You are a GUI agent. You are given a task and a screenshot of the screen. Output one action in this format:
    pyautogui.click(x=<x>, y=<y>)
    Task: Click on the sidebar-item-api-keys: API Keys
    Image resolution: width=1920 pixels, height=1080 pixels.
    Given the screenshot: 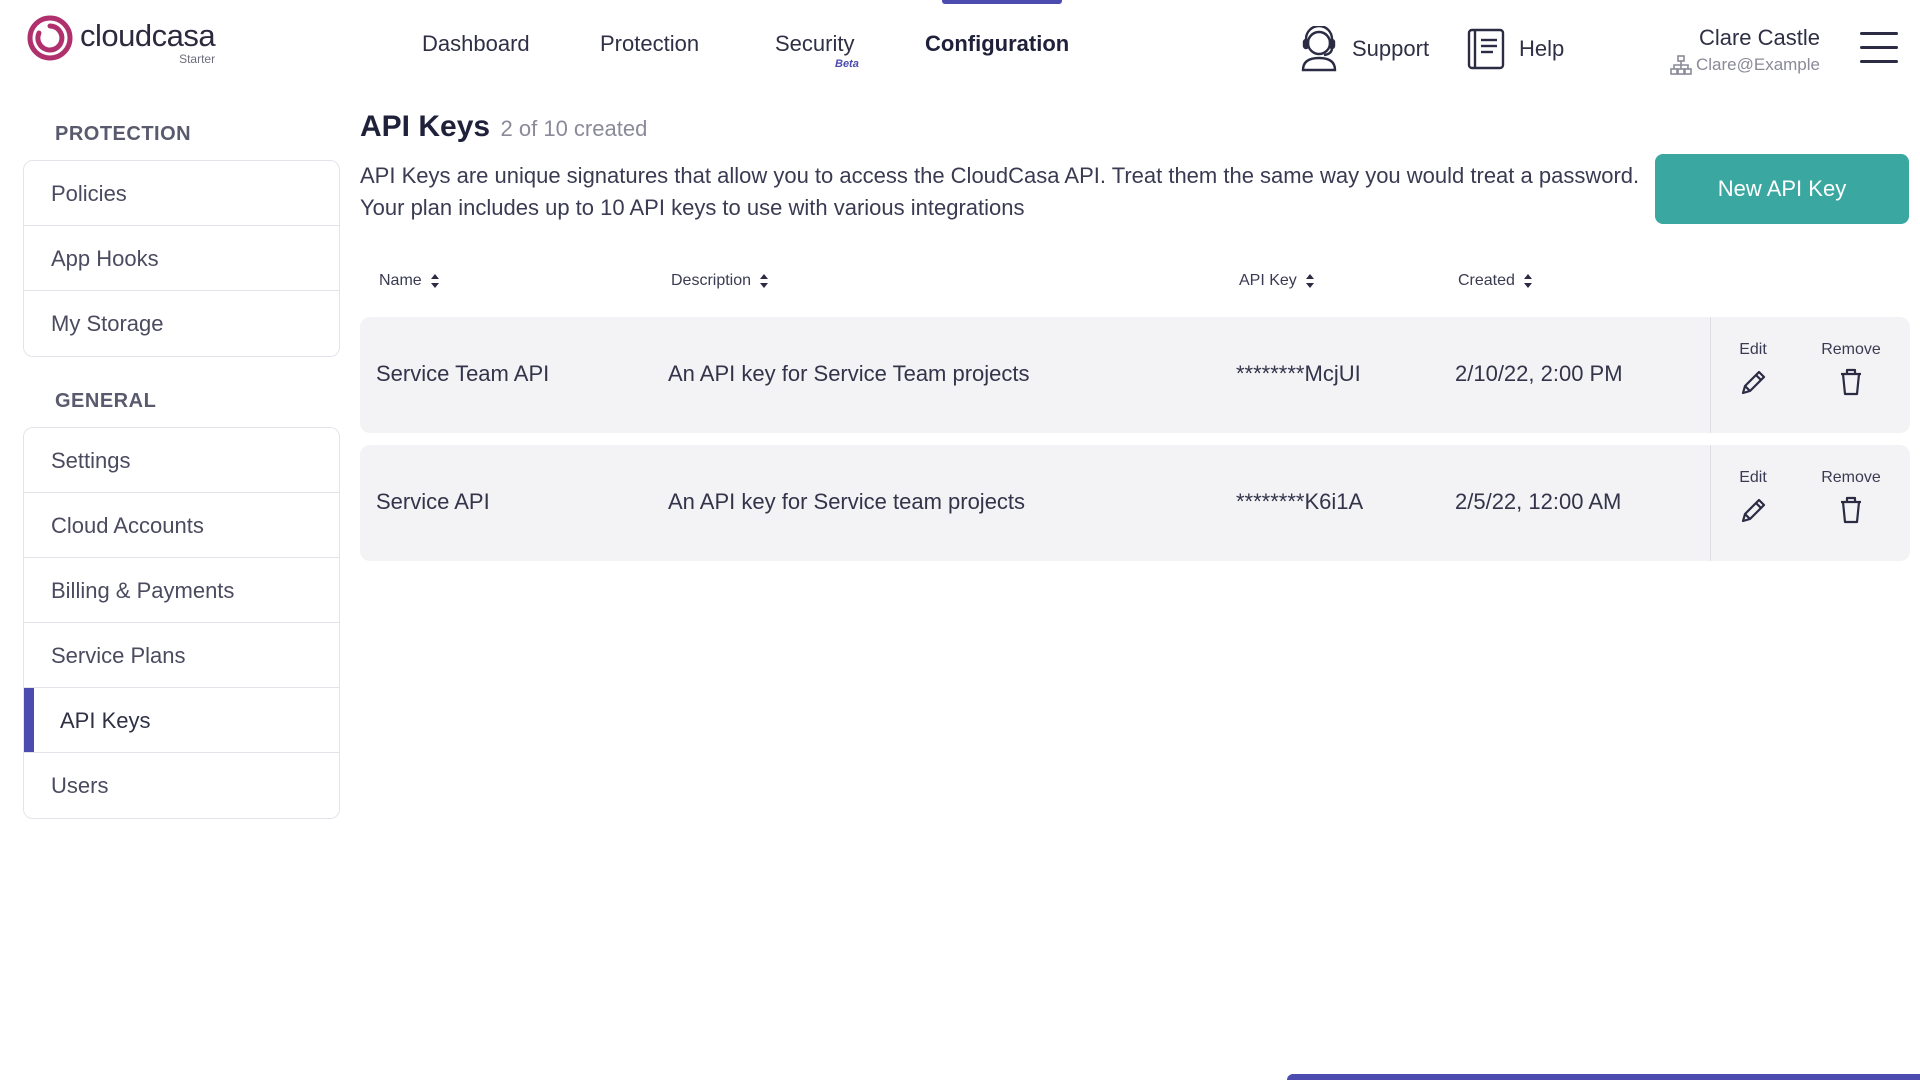 What is the action you would take?
    pyautogui.click(x=181, y=720)
    